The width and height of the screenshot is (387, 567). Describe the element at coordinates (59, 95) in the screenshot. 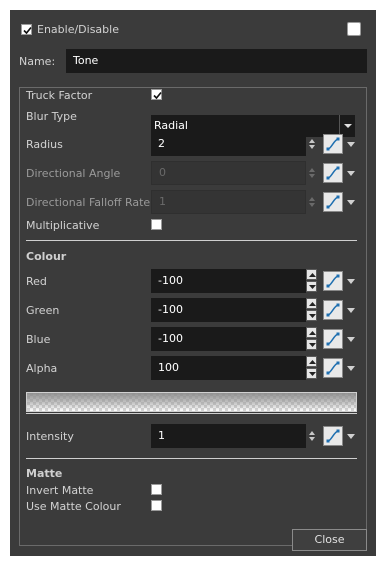

I see `truck-factor-label: Truck Factor` at that location.